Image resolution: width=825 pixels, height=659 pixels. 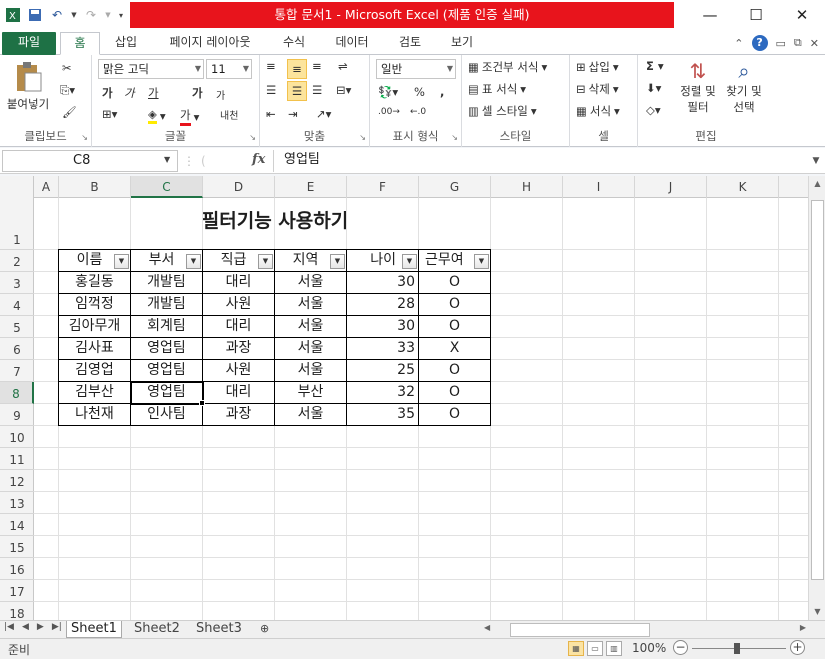 What do you see at coordinates (210, 43) in the screenshot?
I see `tab-page-layout: 페이지 레이아웃` at bounding box center [210, 43].